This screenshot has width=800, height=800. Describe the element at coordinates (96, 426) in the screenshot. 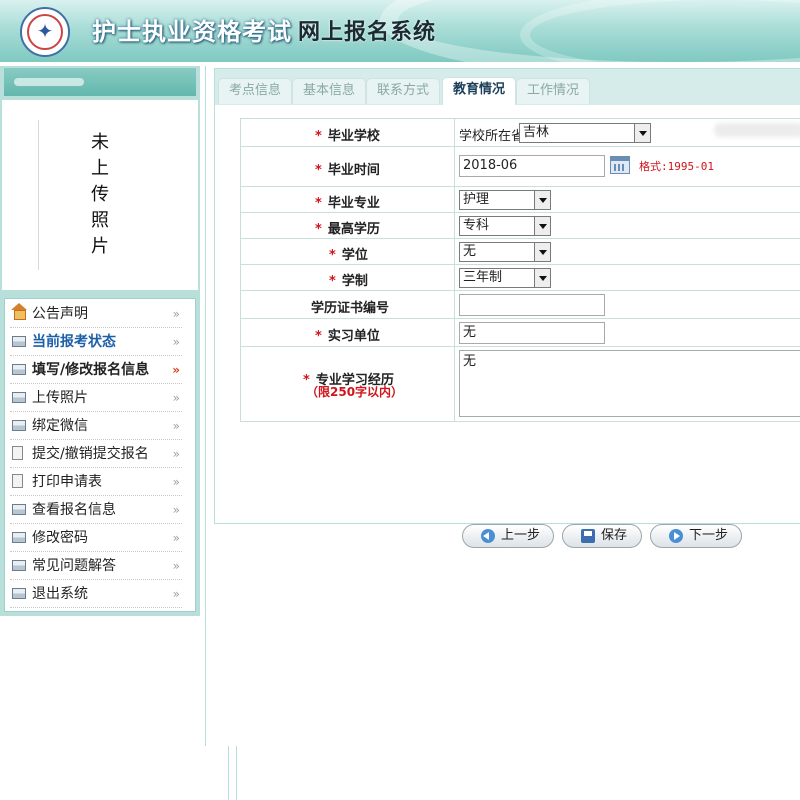

I see `sidebar-item-bind-wechat: 绑定微信 »` at that location.